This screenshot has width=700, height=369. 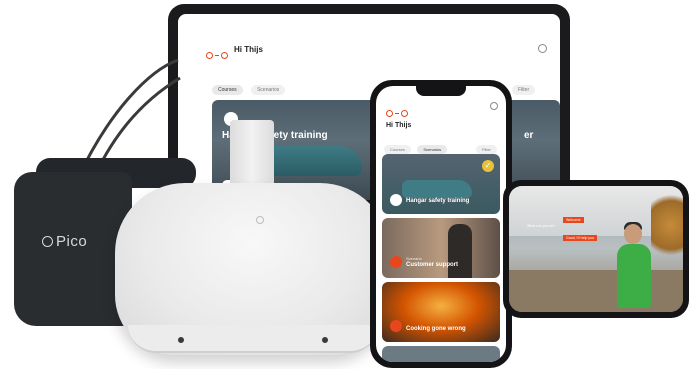 What do you see at coordinates (399, 125) in the screenshot?
I see `greeting-title: Hi Thijs` at bounding box center [399, 125].